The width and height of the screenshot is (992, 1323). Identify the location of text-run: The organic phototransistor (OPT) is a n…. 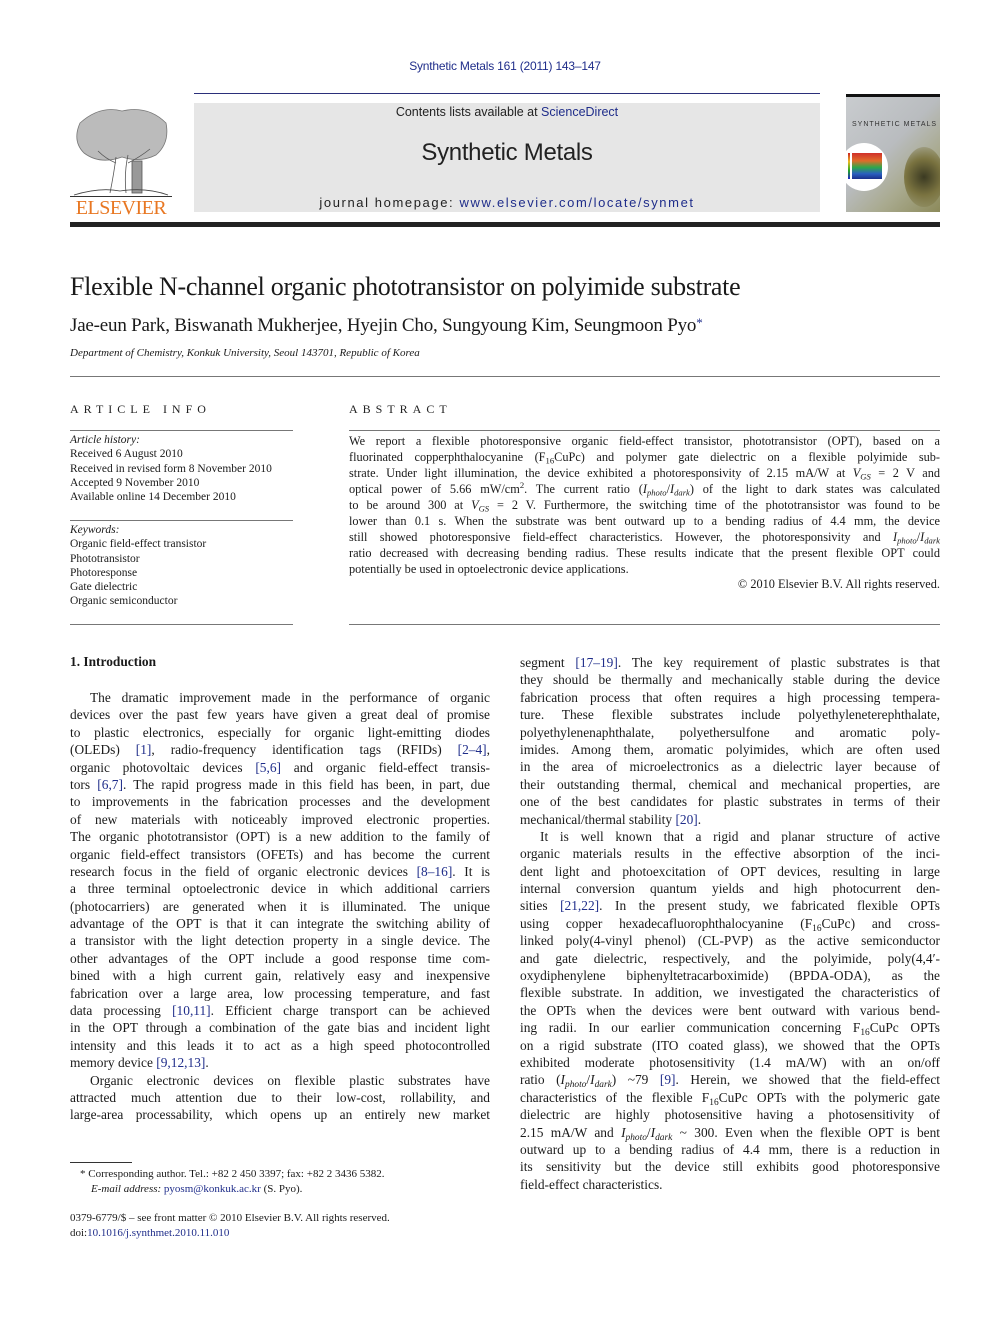
(280, 837).